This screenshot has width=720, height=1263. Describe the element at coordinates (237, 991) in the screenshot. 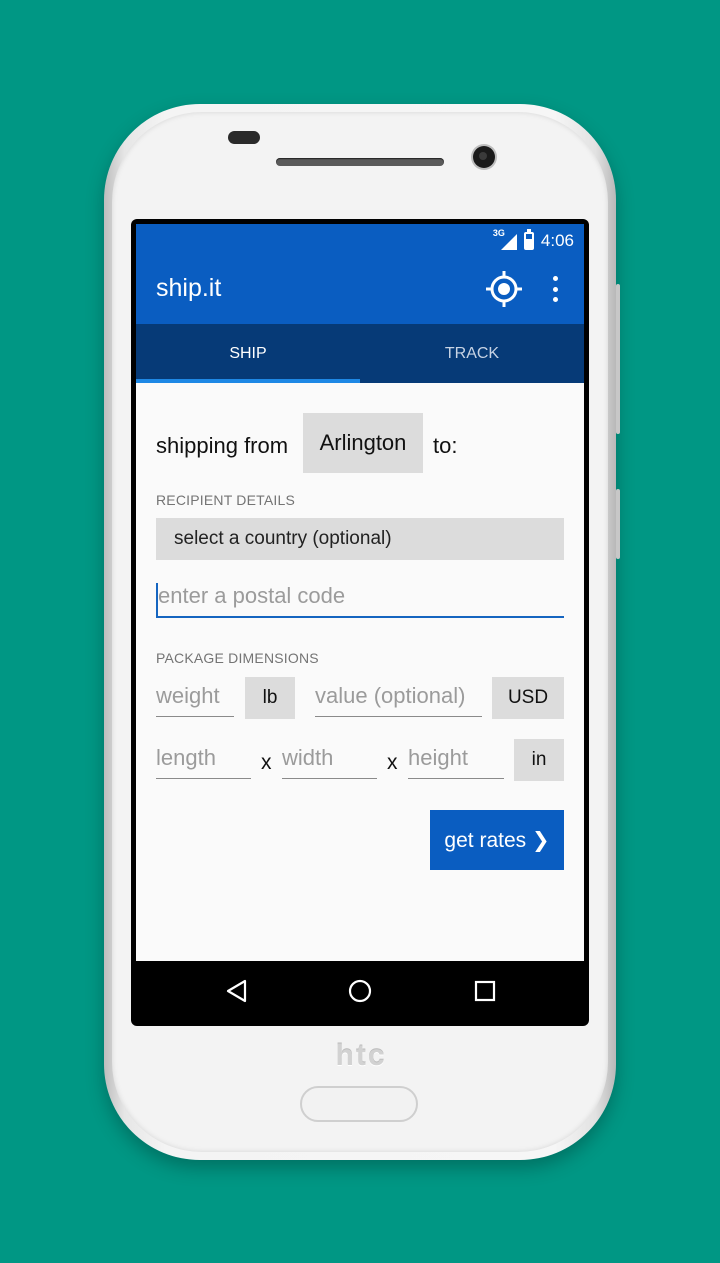

I see `back-triangle-icon` at that location.